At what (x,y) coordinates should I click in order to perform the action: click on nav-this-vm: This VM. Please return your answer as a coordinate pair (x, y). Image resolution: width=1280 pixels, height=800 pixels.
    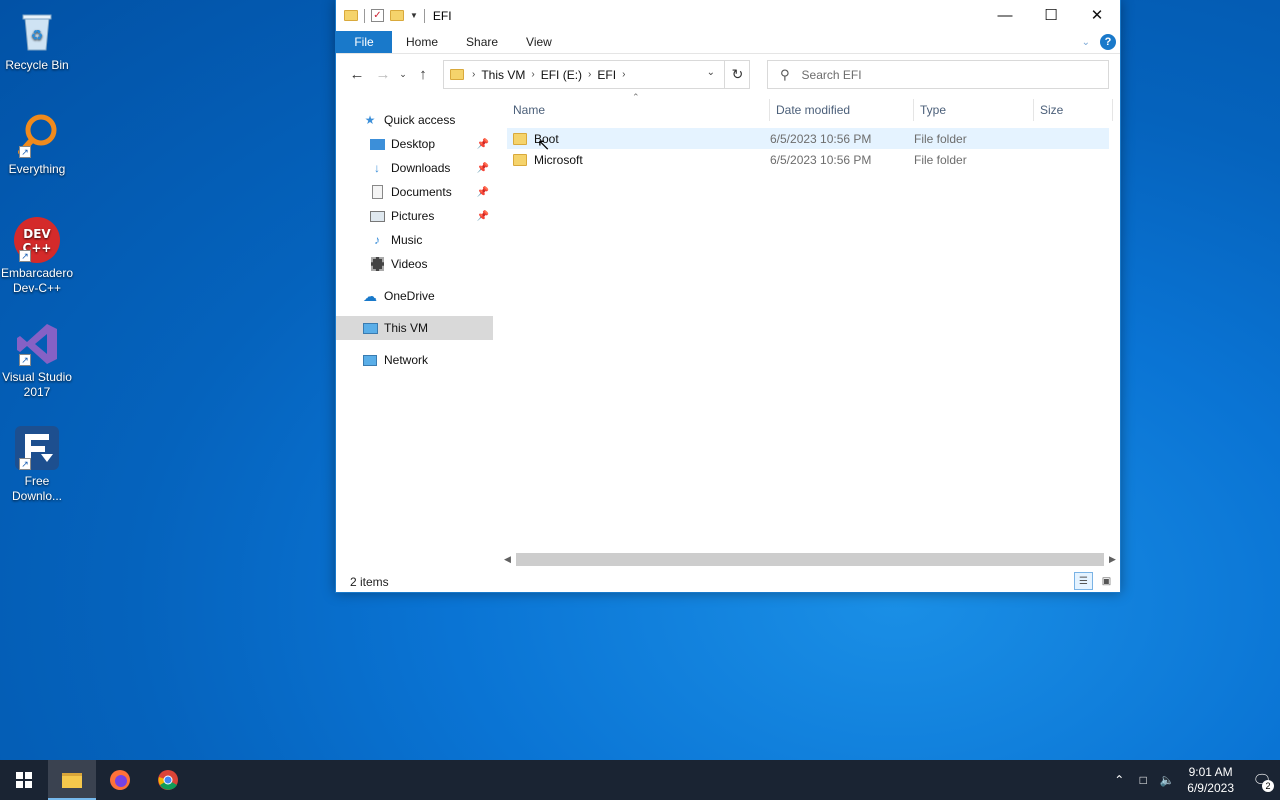
    Looking at the image, I should click on (414, 328).